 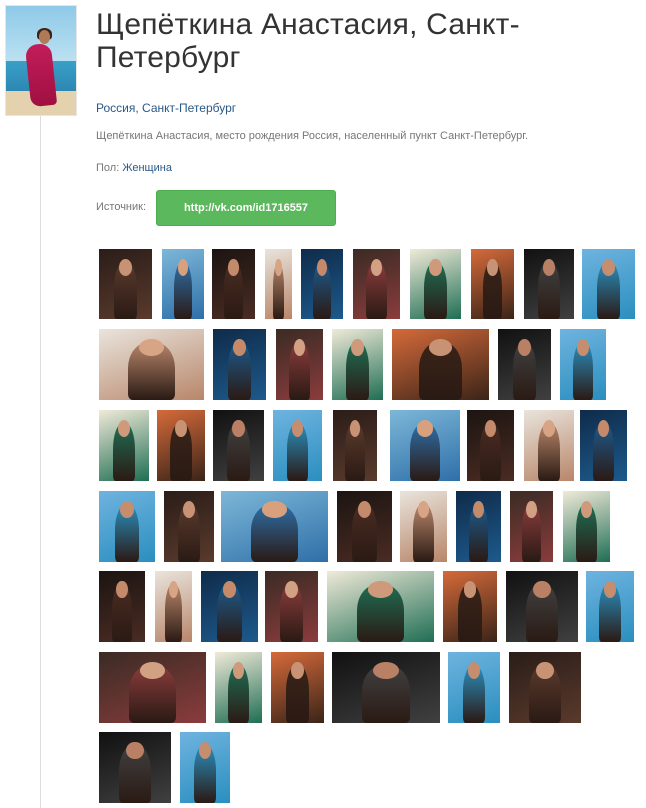 What do you see at coordinates (40, 462) in the screenshot?
I see `timeline-line` at bounding box center [40, 462].